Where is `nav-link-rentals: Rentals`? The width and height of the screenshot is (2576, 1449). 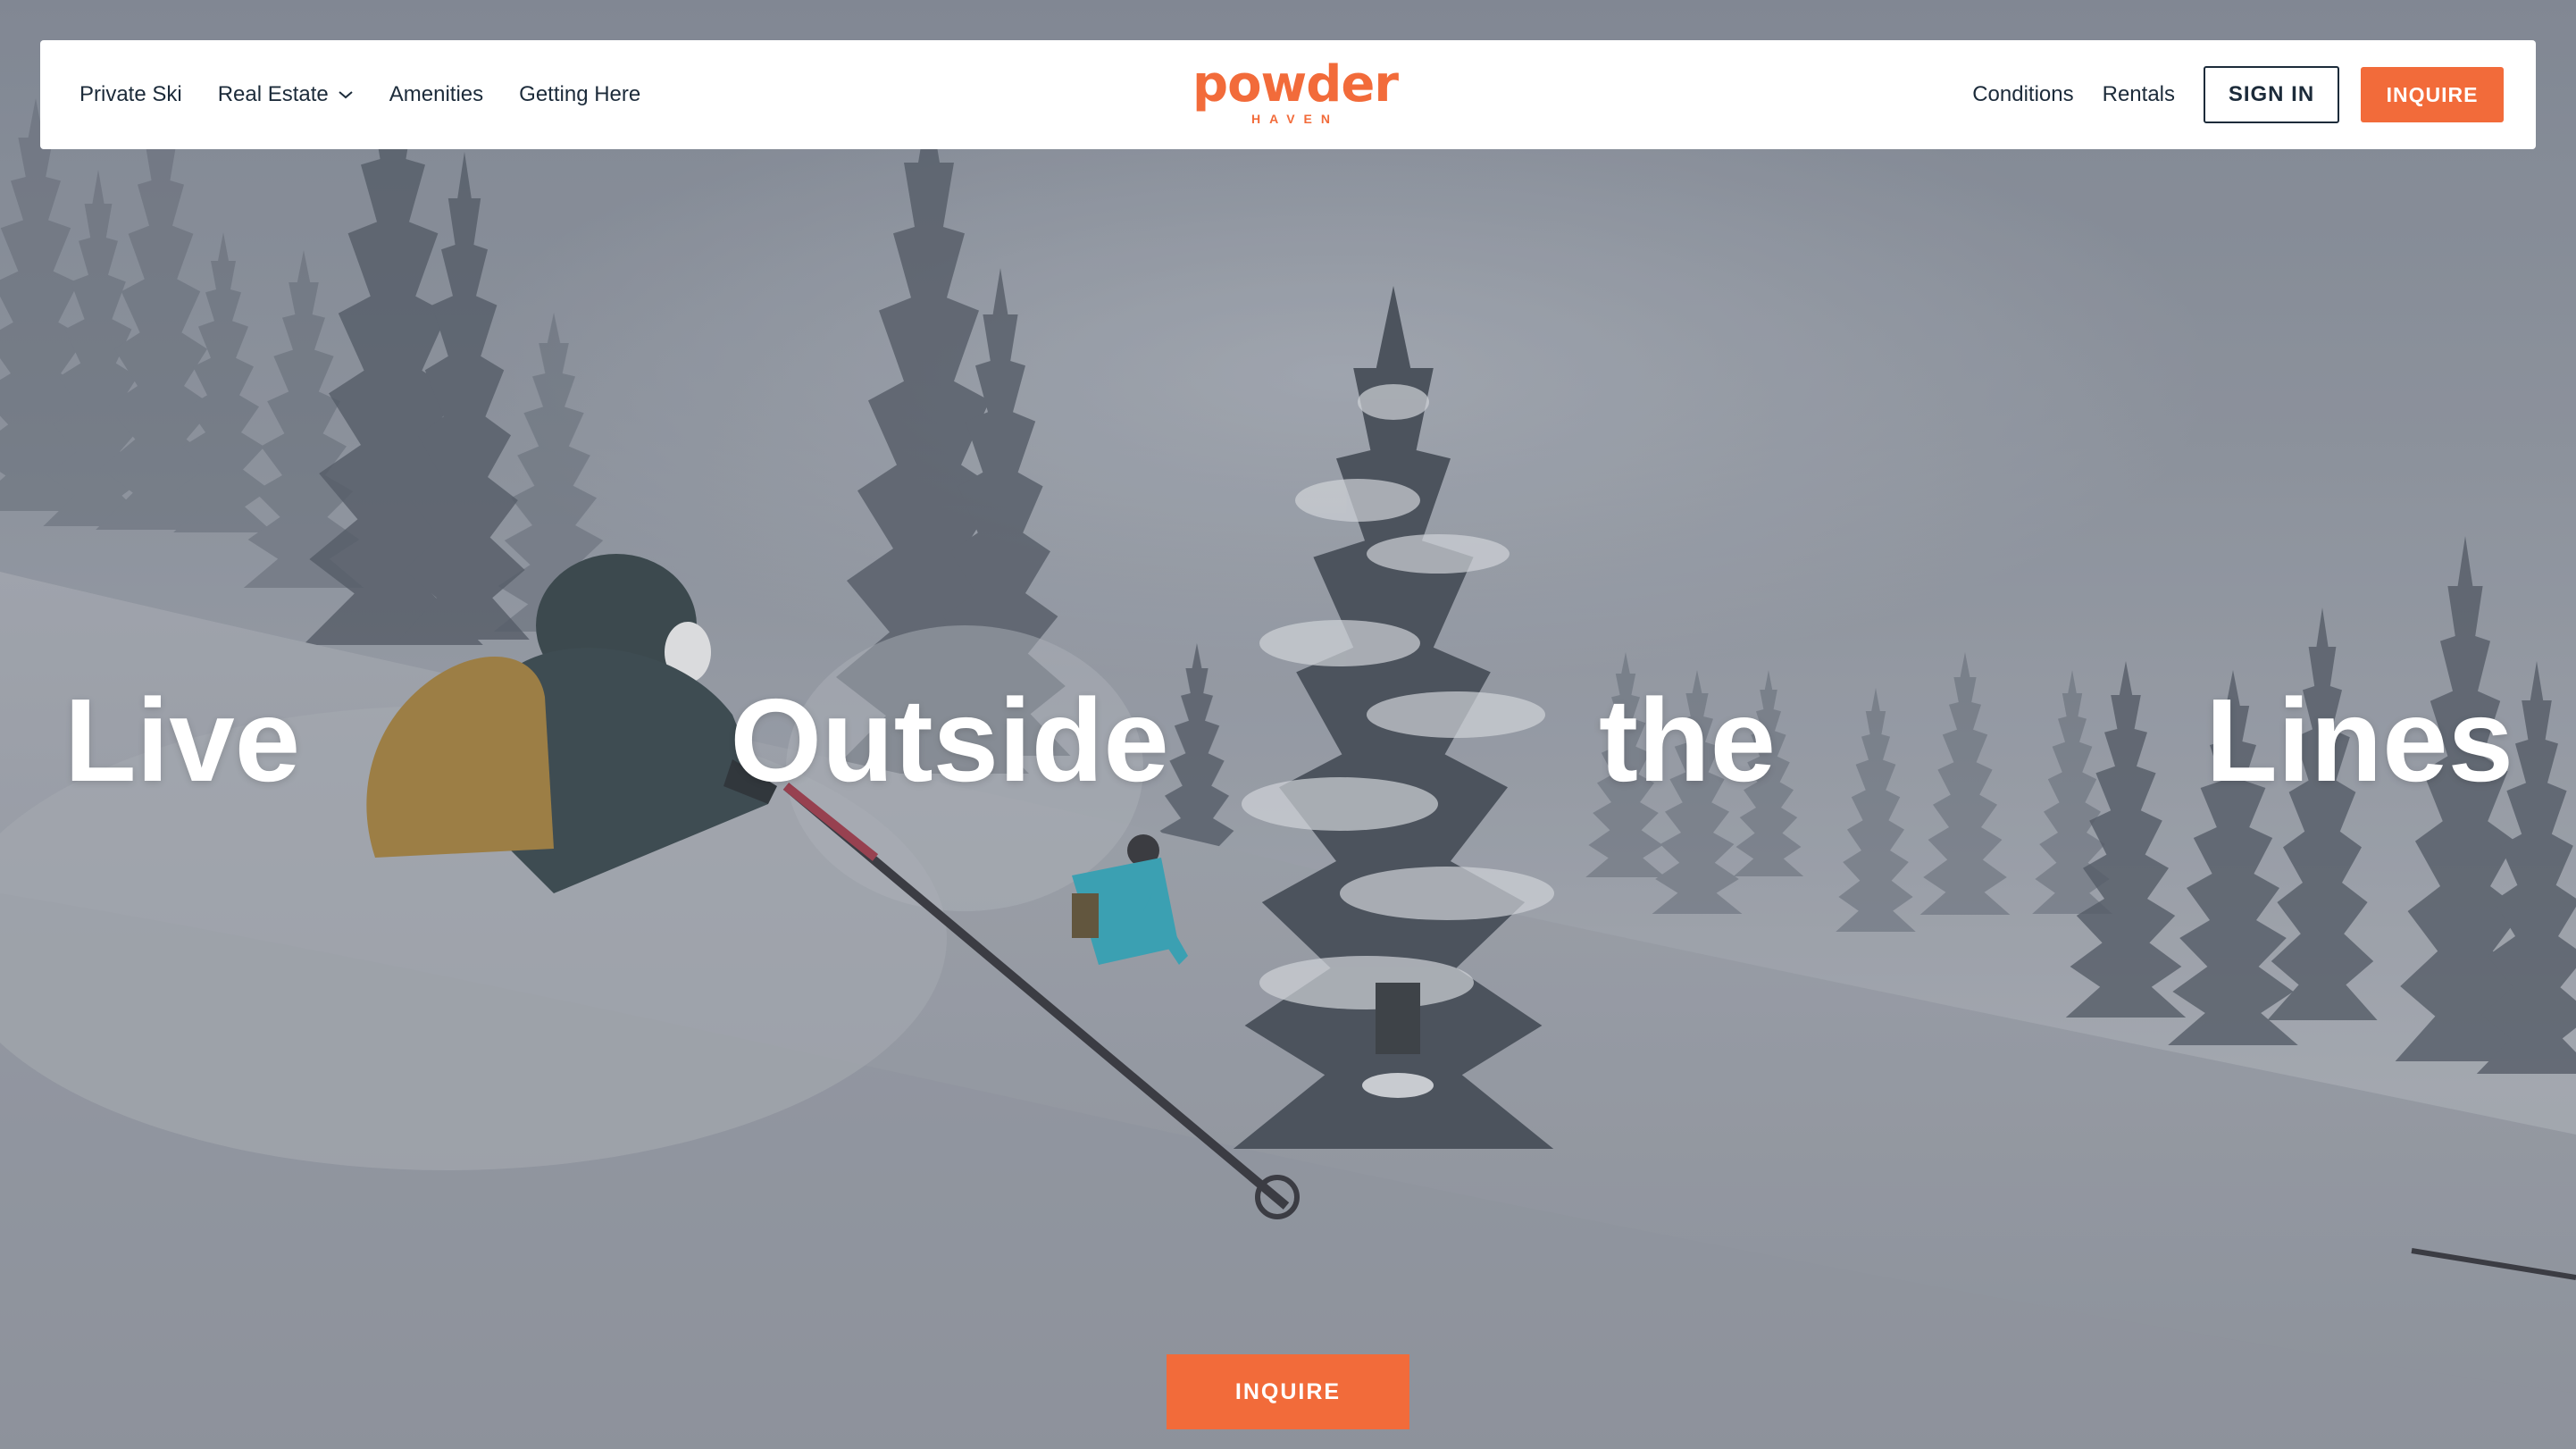
nav-link-rentals: Rentals is located at coordinates (2139, 94).